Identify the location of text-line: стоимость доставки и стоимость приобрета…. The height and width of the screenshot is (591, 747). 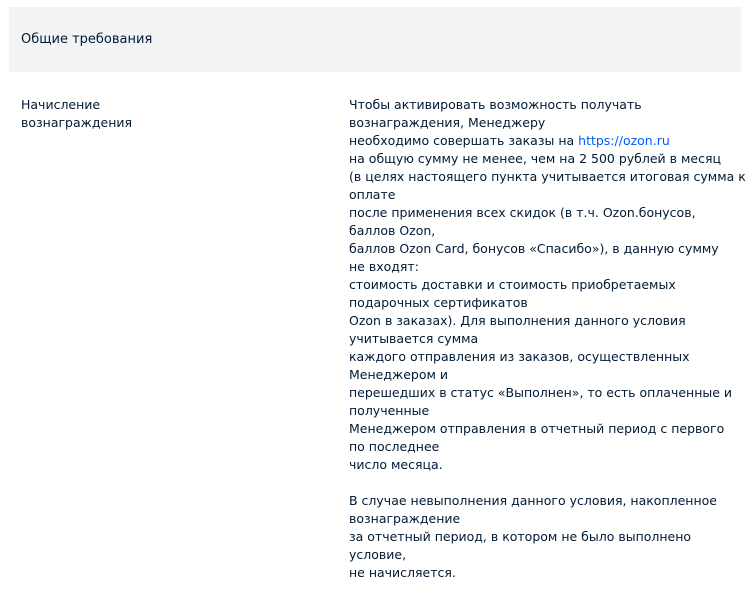
(512, 284).